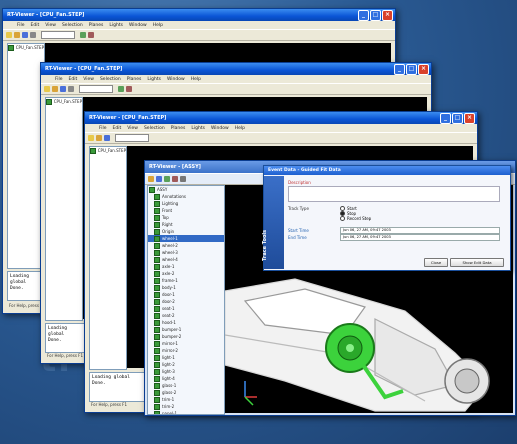 Image resolution: width=517 pixels, height=444 pixels. Describe the element at coordinates (186, 371) in the screenshot. I see `tree-item: light-3` at that location.